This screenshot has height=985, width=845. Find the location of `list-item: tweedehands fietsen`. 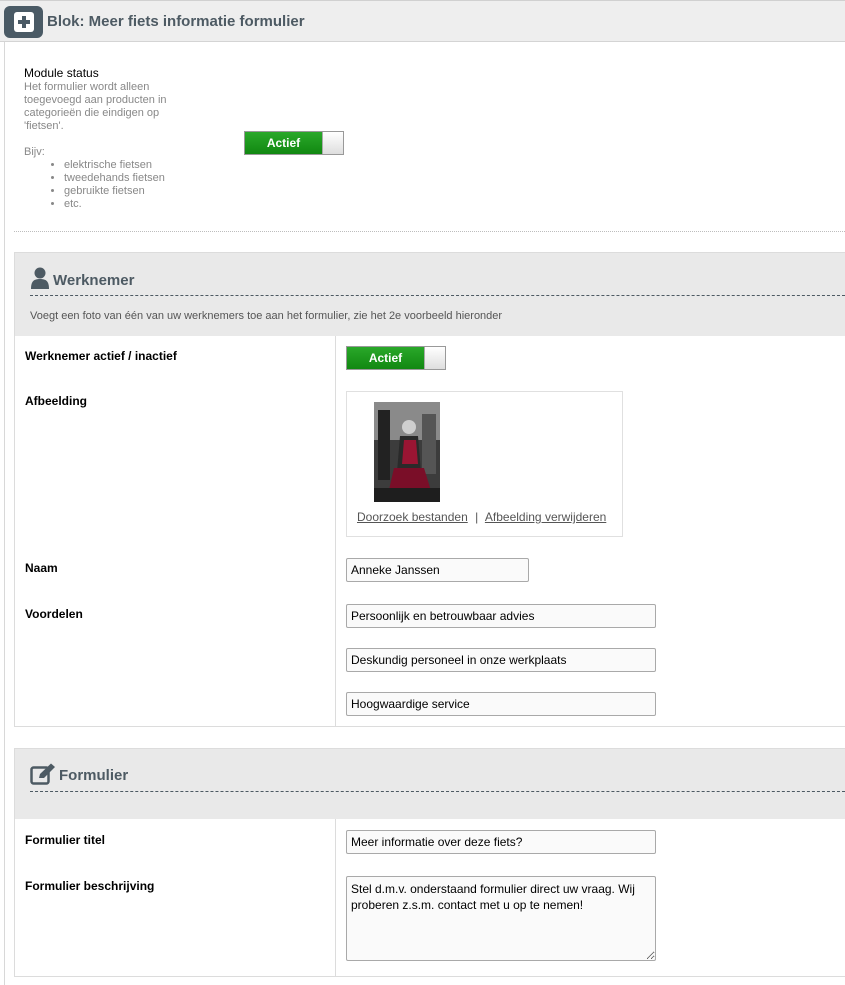

list-item: tweedehands fietsen is located at coordinates (114, 178).